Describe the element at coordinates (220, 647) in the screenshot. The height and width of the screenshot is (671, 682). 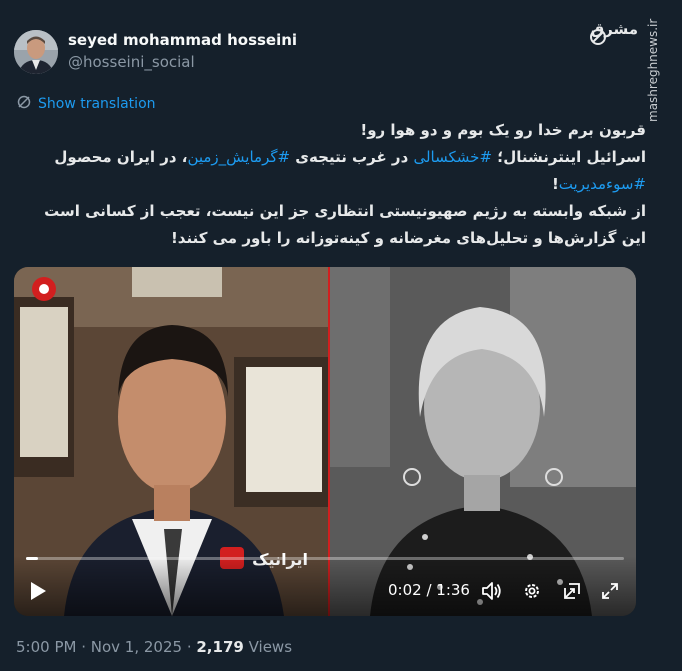
I see `views-count: 2,179` at that location.